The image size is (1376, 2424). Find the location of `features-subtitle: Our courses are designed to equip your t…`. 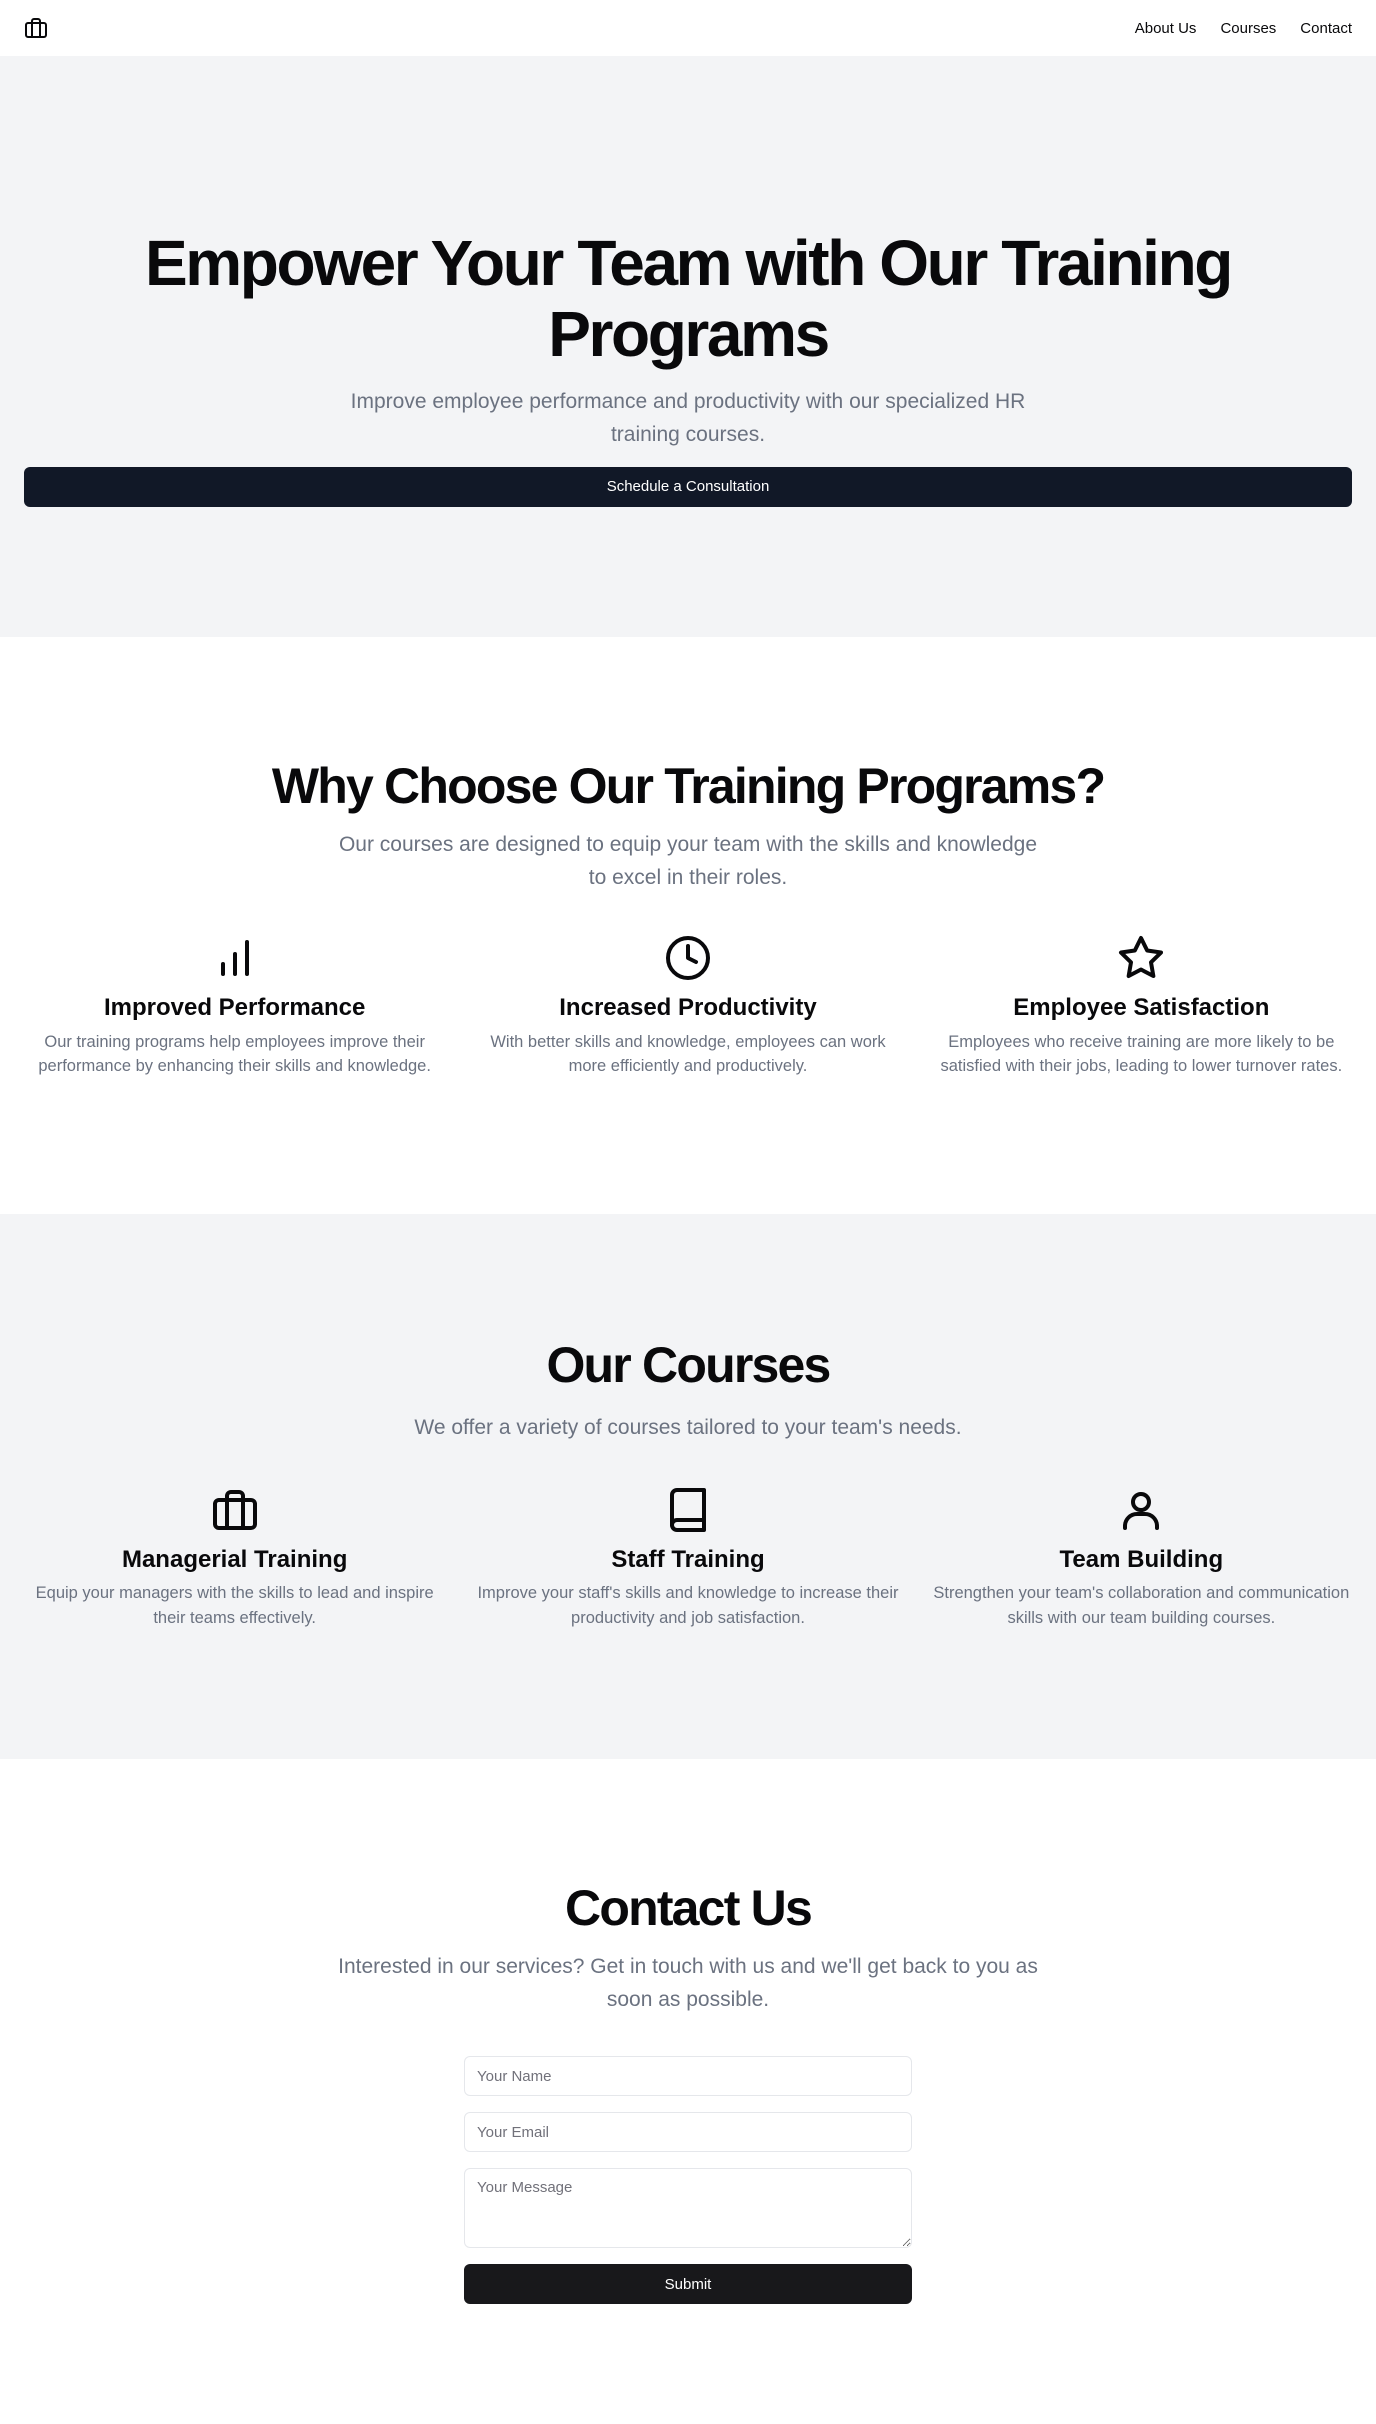

features-subtitle: Our courses are designed to equip your t… is located at coordinates (688, 861).